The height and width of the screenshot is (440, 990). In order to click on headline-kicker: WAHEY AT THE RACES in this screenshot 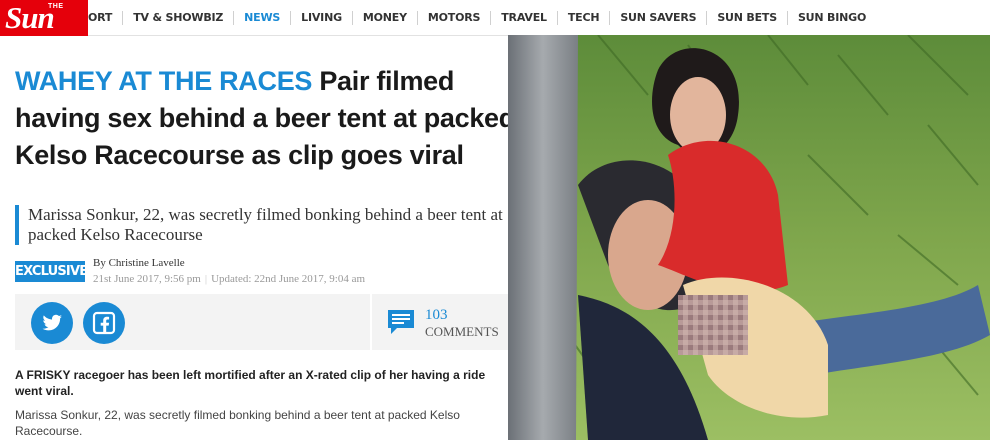, I will do `click(164, 81)`.